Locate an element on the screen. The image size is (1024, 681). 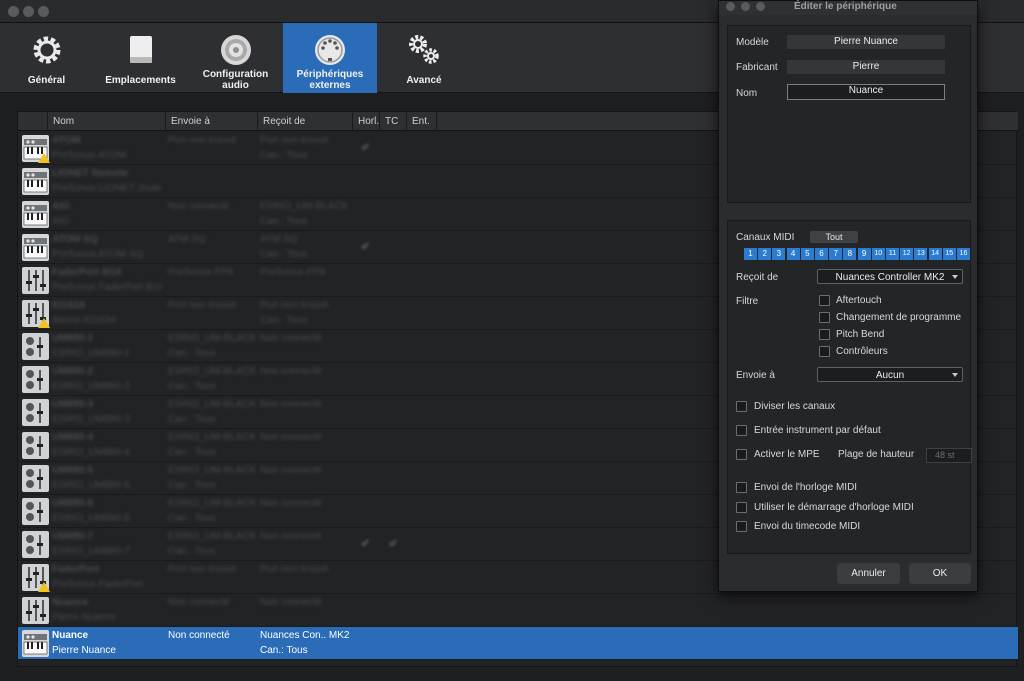
midi-channel-16: 16 is located at coordinates (963, 254).